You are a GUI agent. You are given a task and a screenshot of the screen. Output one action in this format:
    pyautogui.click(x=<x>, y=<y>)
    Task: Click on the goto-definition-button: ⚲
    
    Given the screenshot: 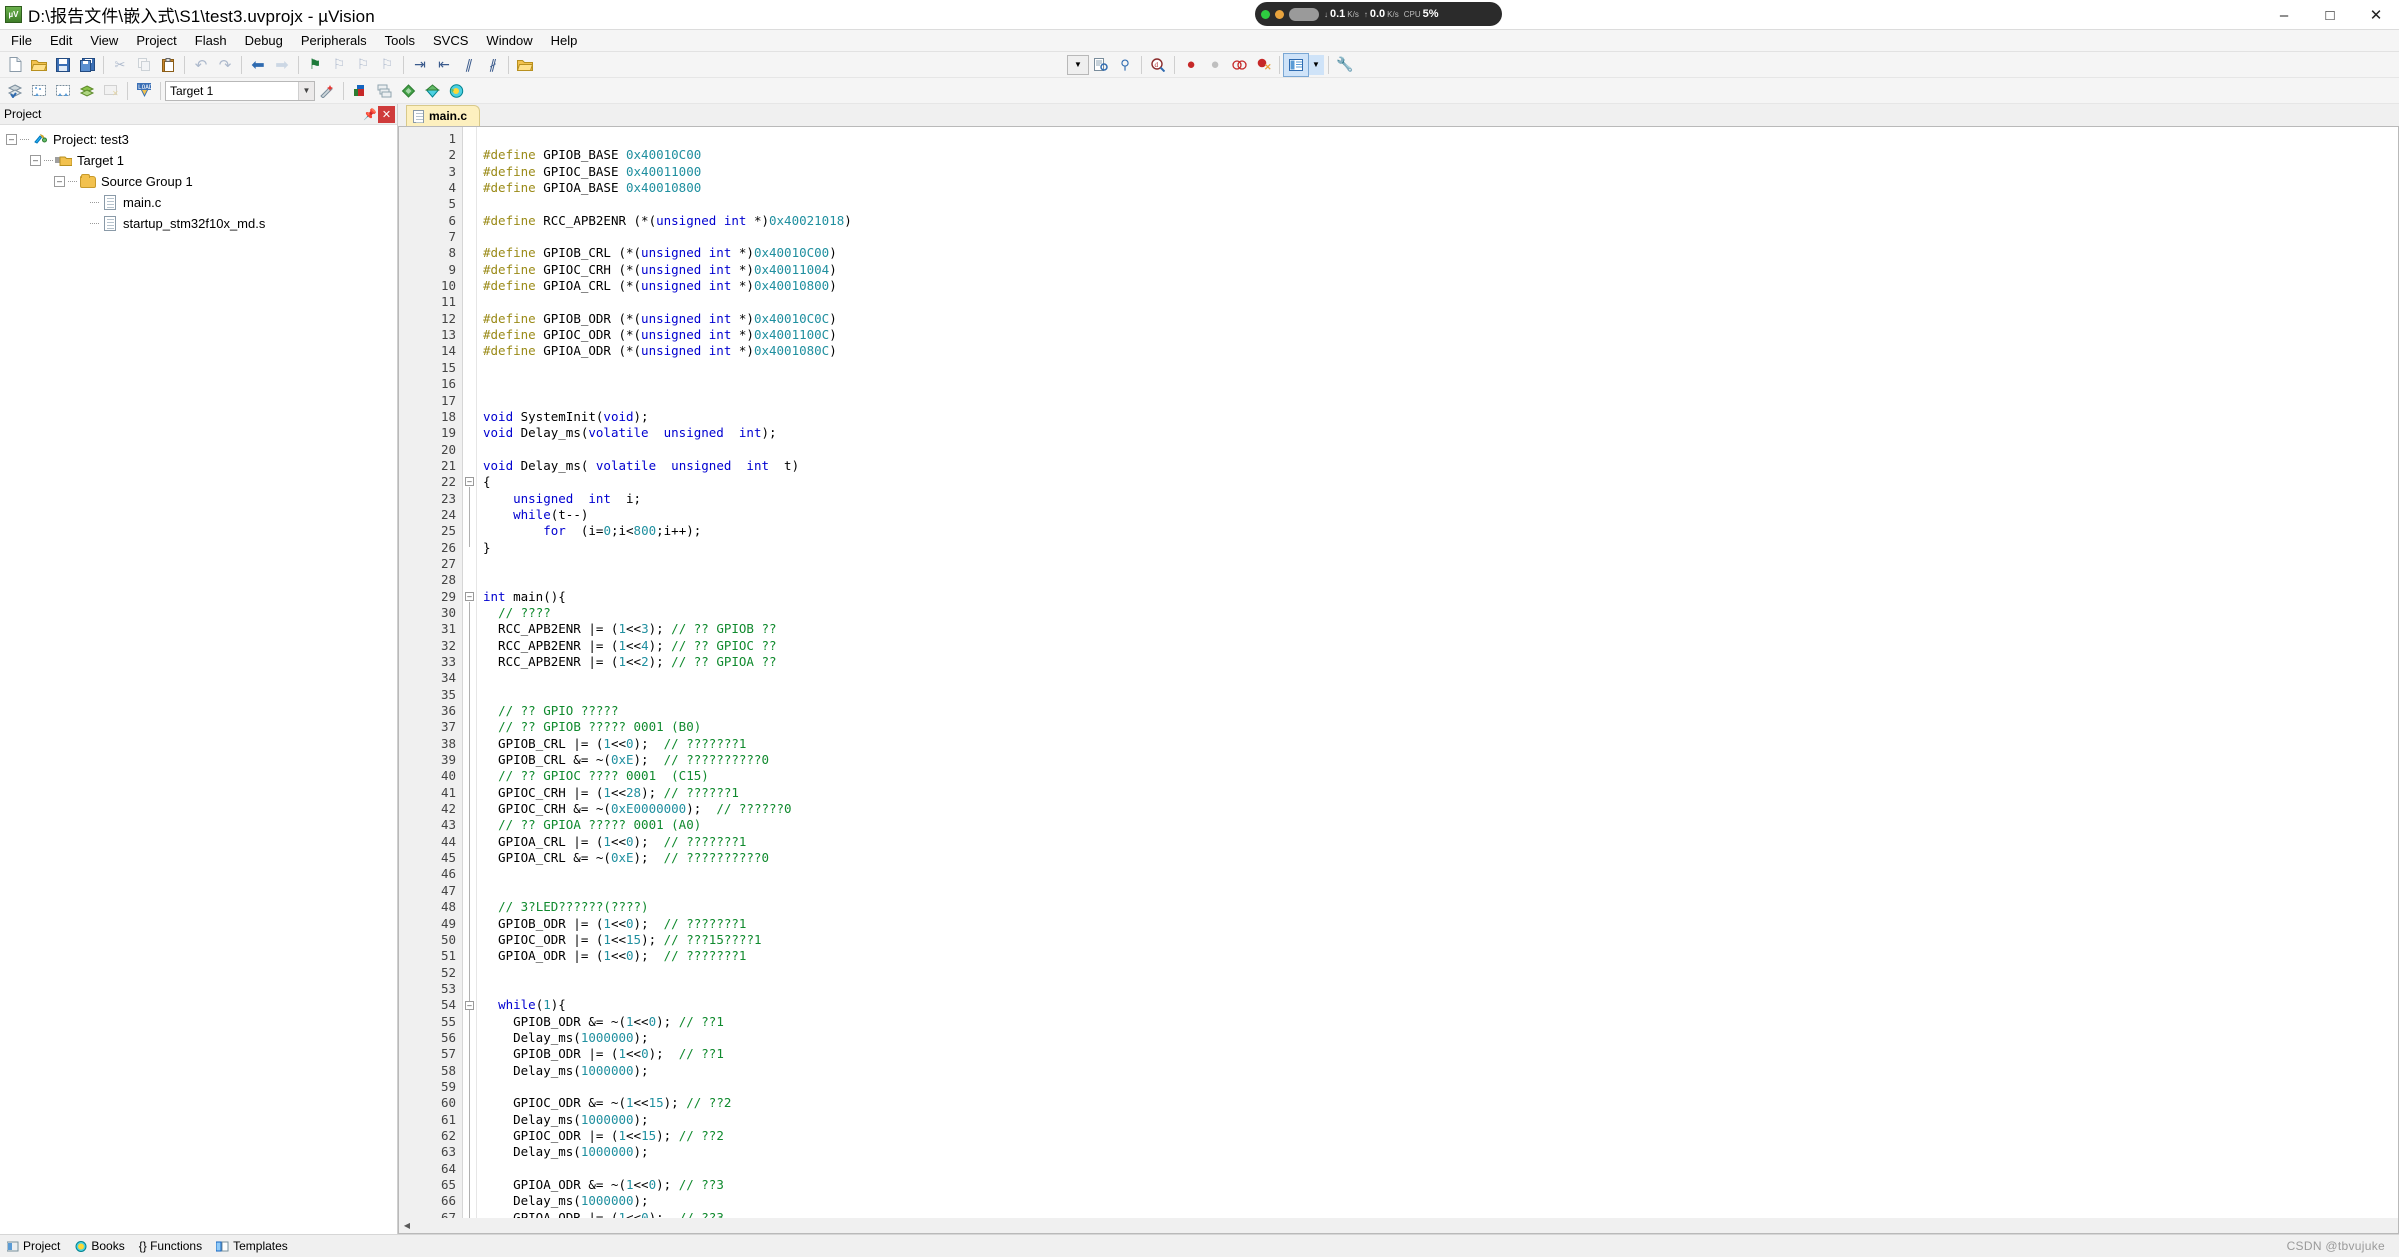 What is the action you would take?
    pyautogui.click(x=1125, y=65)
    